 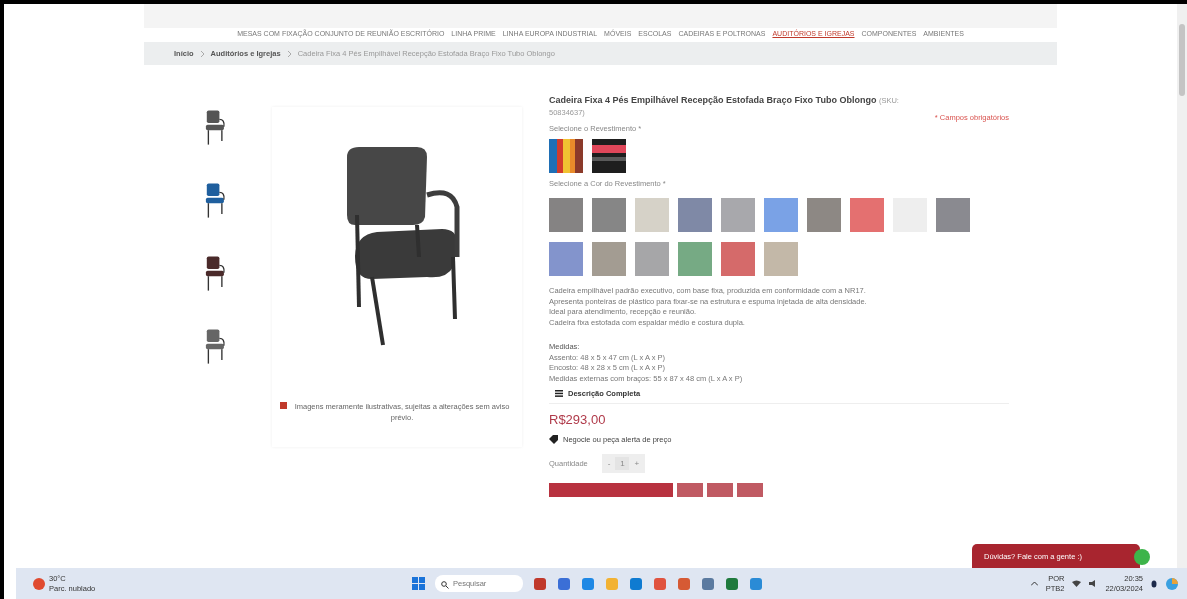 What do you see at coordinates (1034, 583) in the screenshot?
I see `chevron-icon` at bounding box center [1034, 583].